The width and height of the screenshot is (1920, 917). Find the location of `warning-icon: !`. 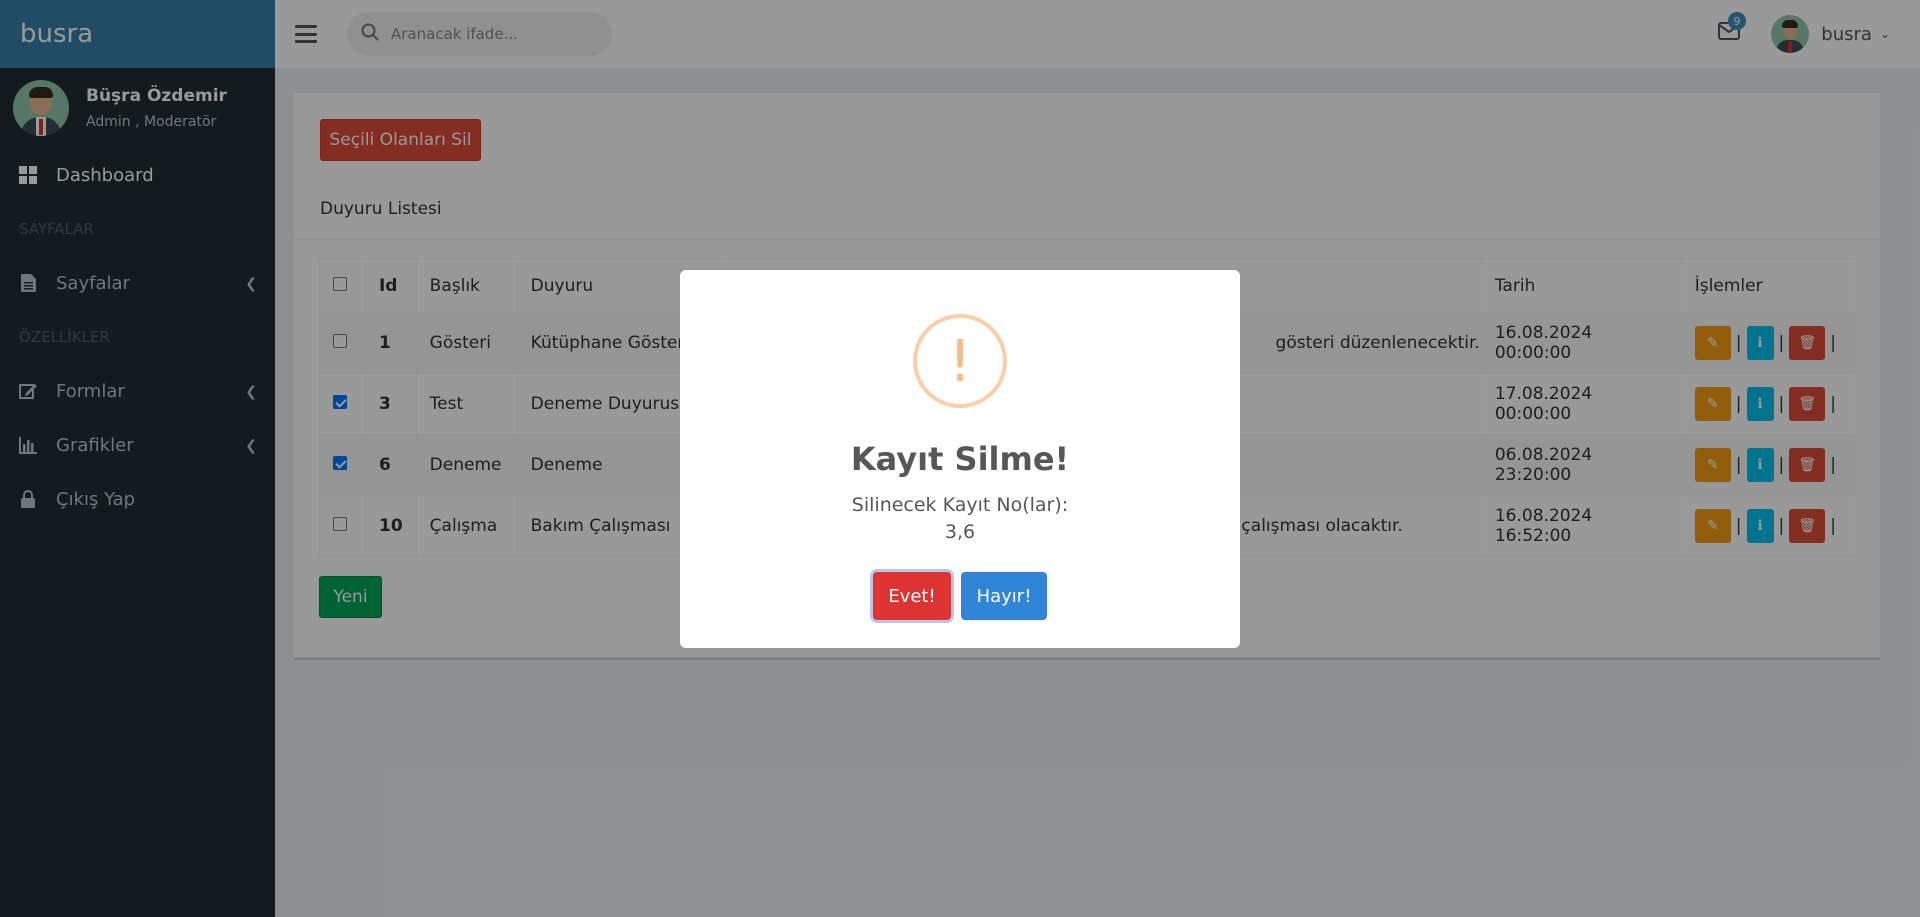

warning-icon: ! is located at coordinates (960, 361).